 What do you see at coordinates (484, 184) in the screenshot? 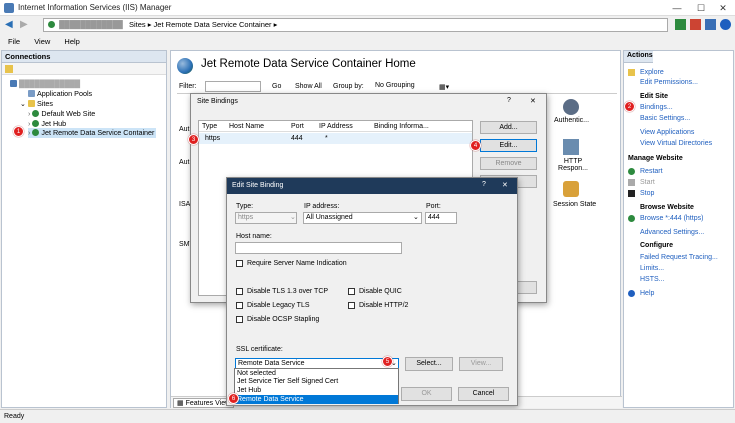
I see `edit-binding-help-button: ?` at bounding box center [484, 184].